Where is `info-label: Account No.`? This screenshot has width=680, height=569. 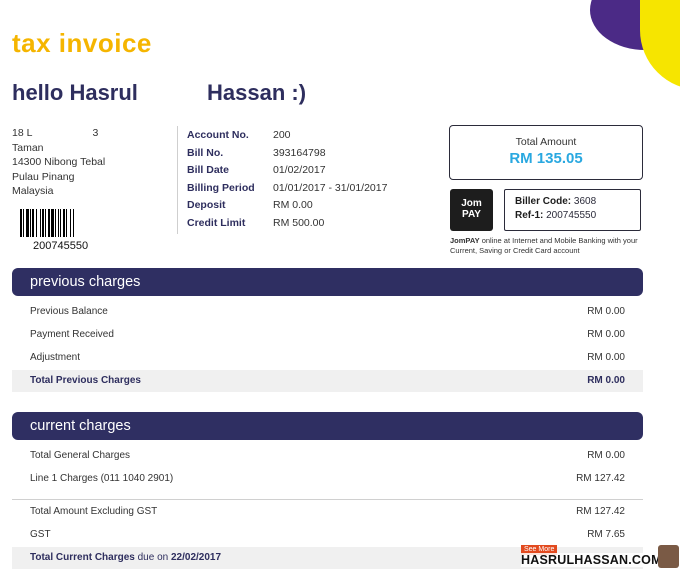 info-label: Account No. is located at coordinates (218, 135).